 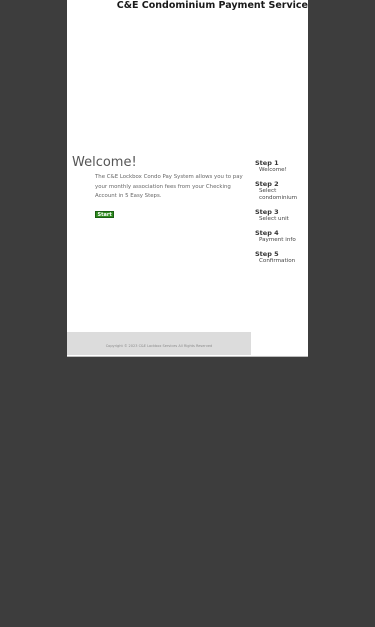 I want to click on step-3: Step 3 Select unit, so click(x=281, y=215).